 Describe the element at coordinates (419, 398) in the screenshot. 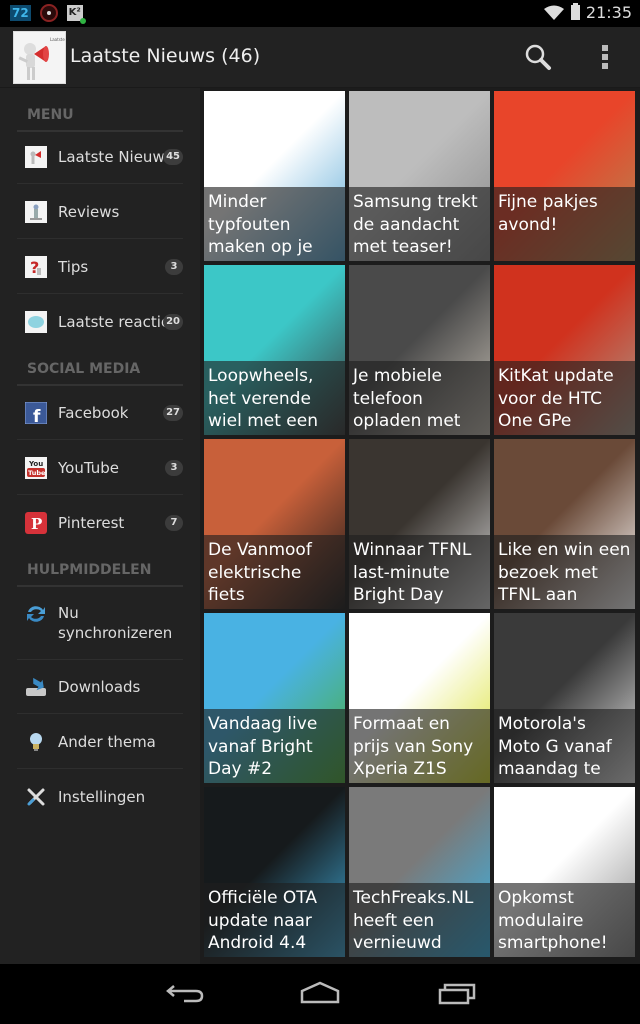

I see `article-title: Je mobiele telefoon opladen met` at that location.